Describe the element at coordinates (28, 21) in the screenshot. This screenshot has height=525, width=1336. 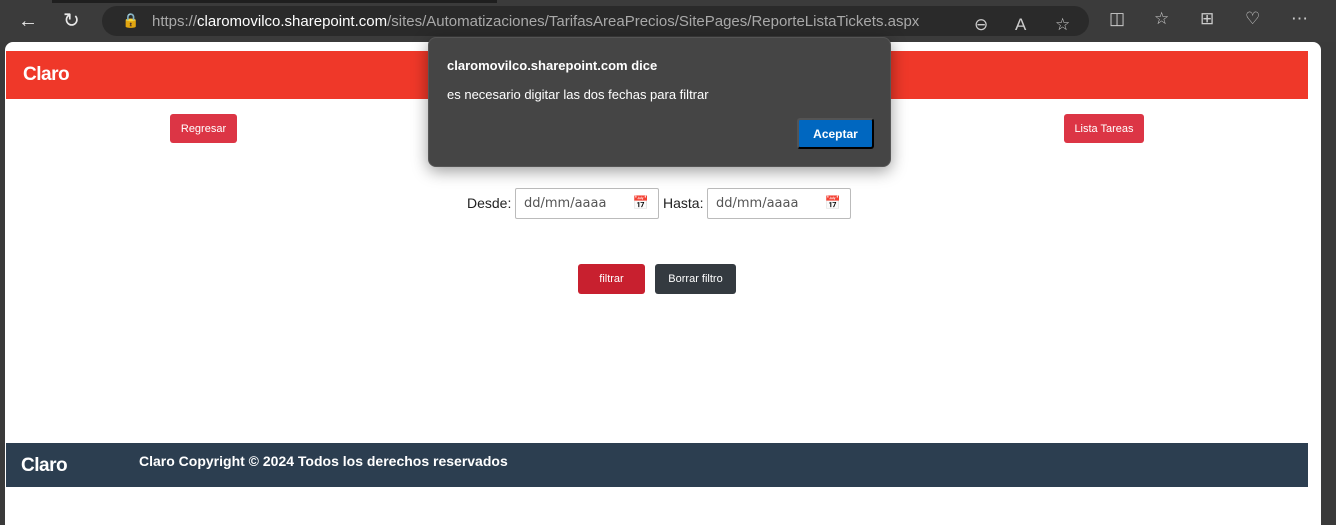
I see `back-icon: ←` at that location.